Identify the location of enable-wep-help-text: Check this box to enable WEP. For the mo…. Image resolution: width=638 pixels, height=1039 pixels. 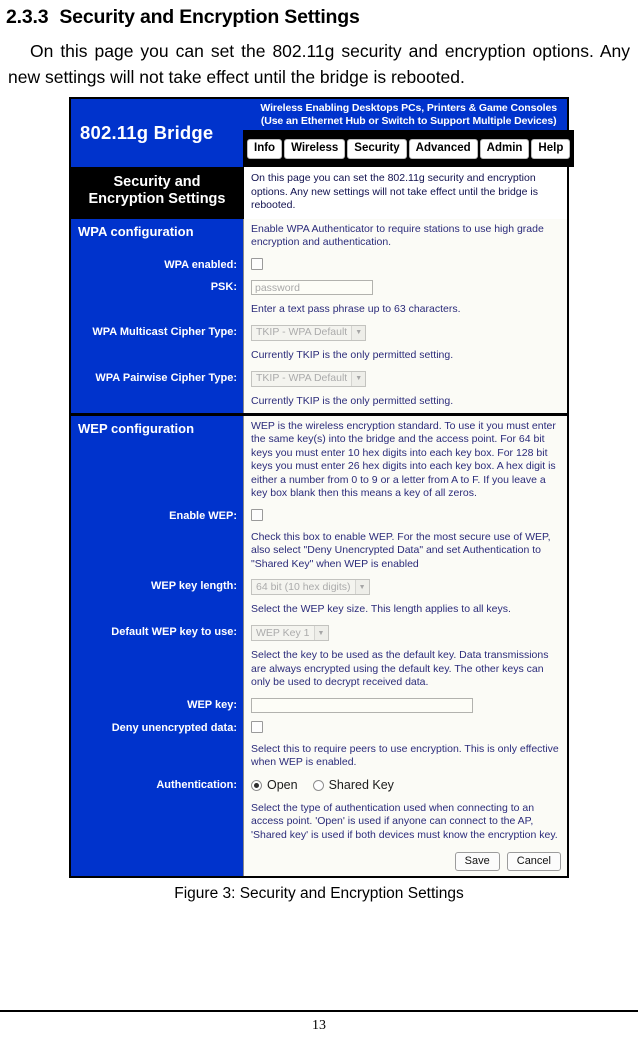
(405, 550).